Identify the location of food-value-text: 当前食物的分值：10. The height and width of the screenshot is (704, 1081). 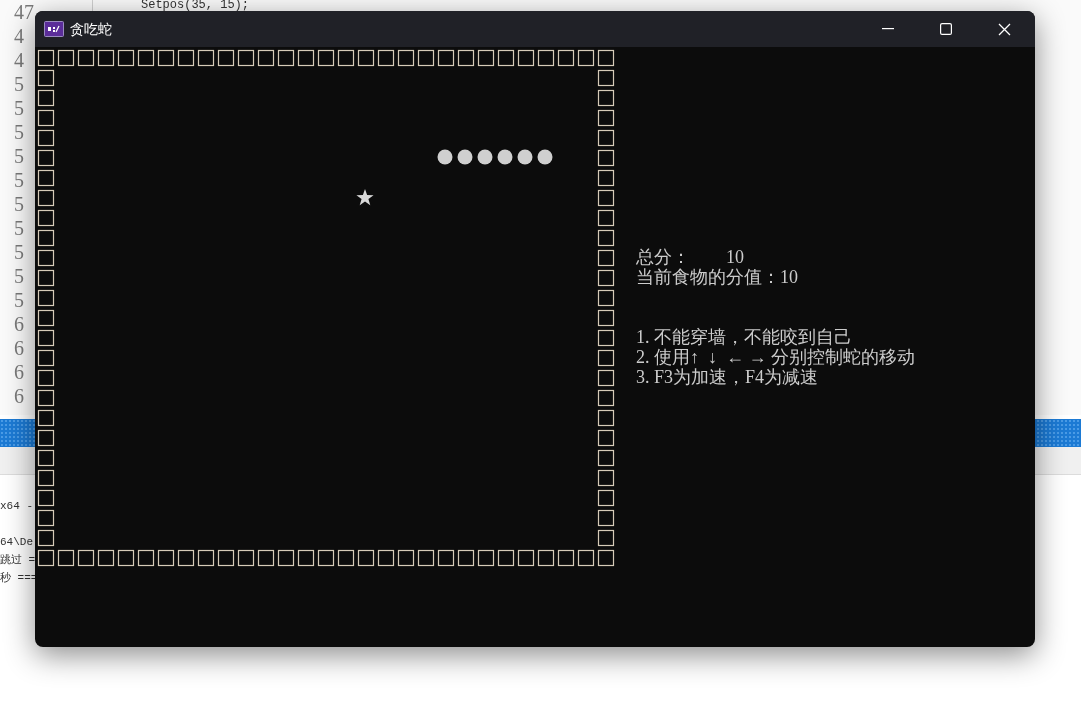
(717, 277).